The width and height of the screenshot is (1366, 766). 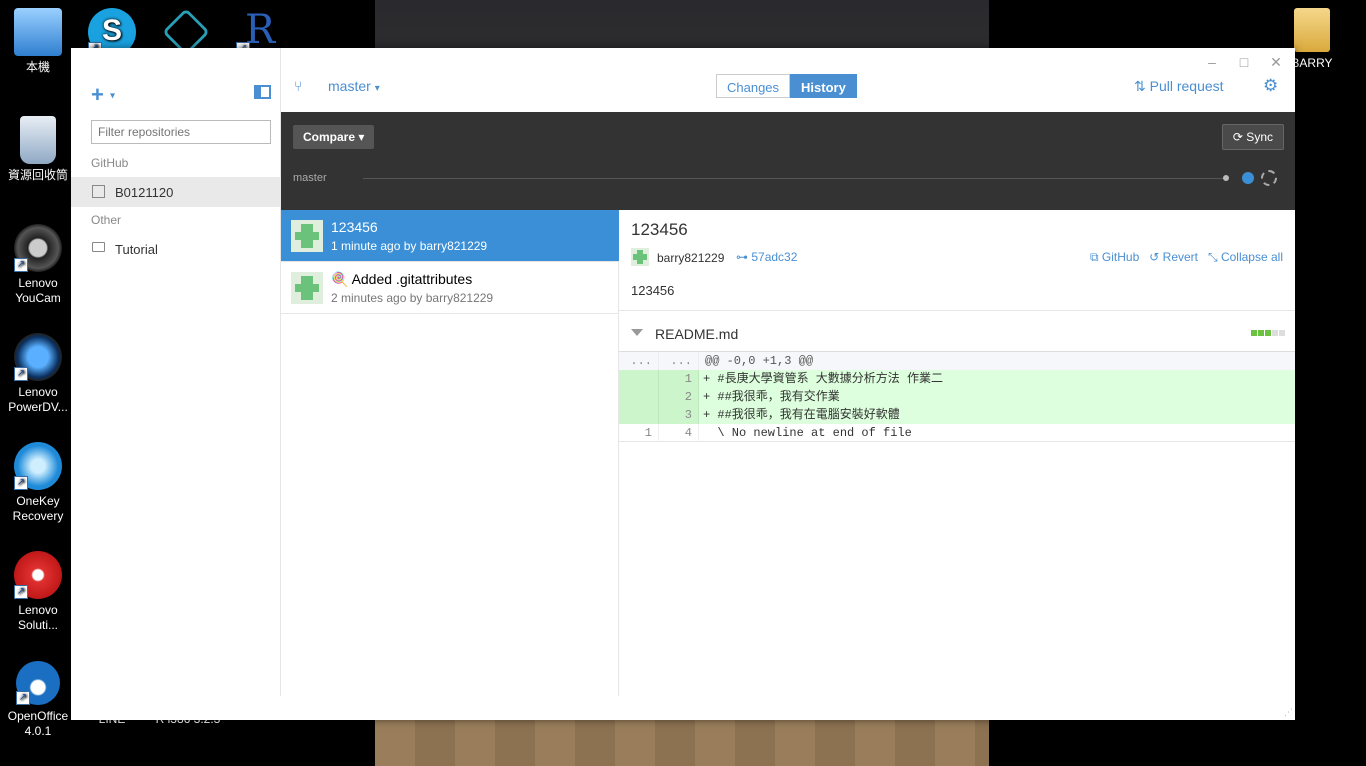 I want to click on tab-history: History, so click(x=823, y=86).